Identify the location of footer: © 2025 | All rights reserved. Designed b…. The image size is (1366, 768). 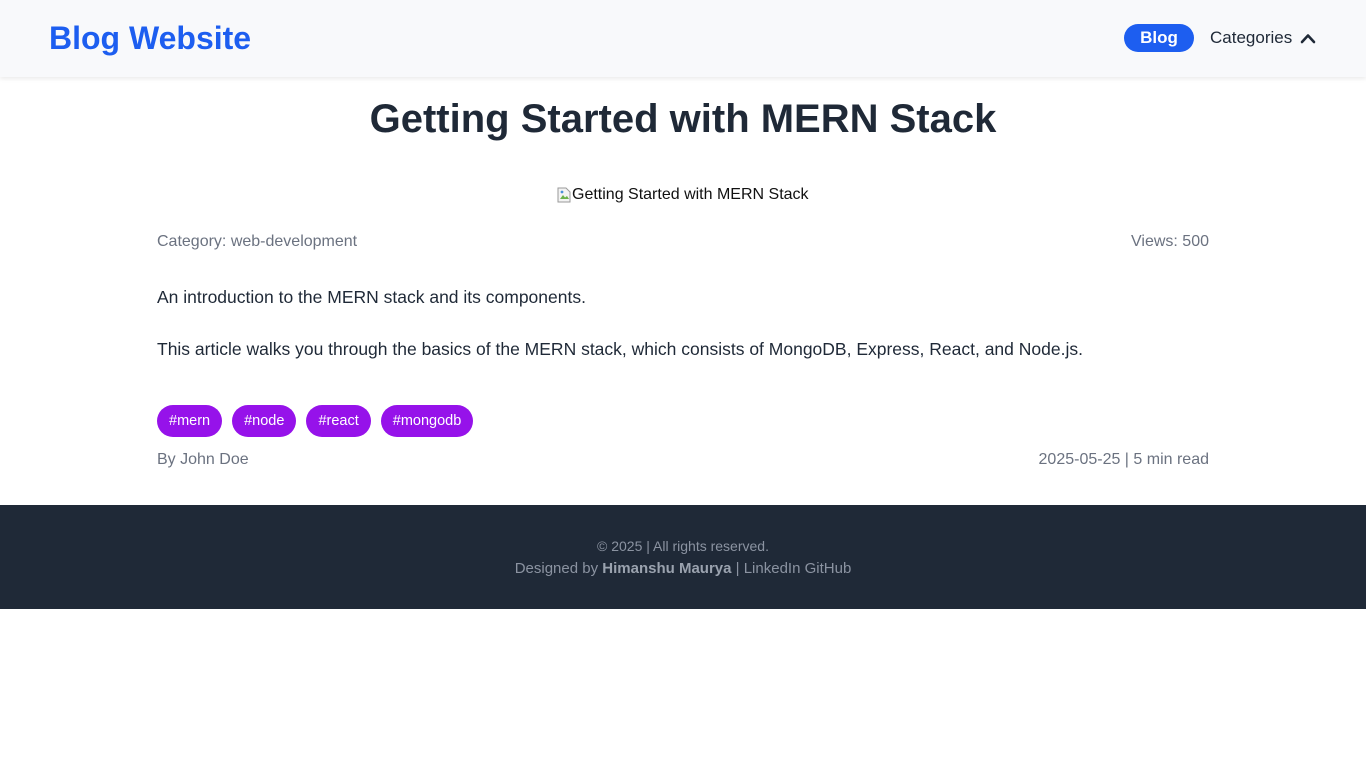
(683, 557).